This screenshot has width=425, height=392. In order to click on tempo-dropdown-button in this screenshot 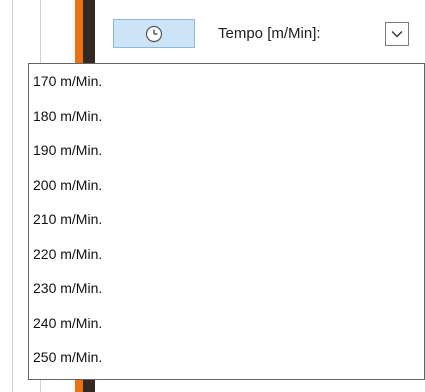, I will do `click(397, 34)`.